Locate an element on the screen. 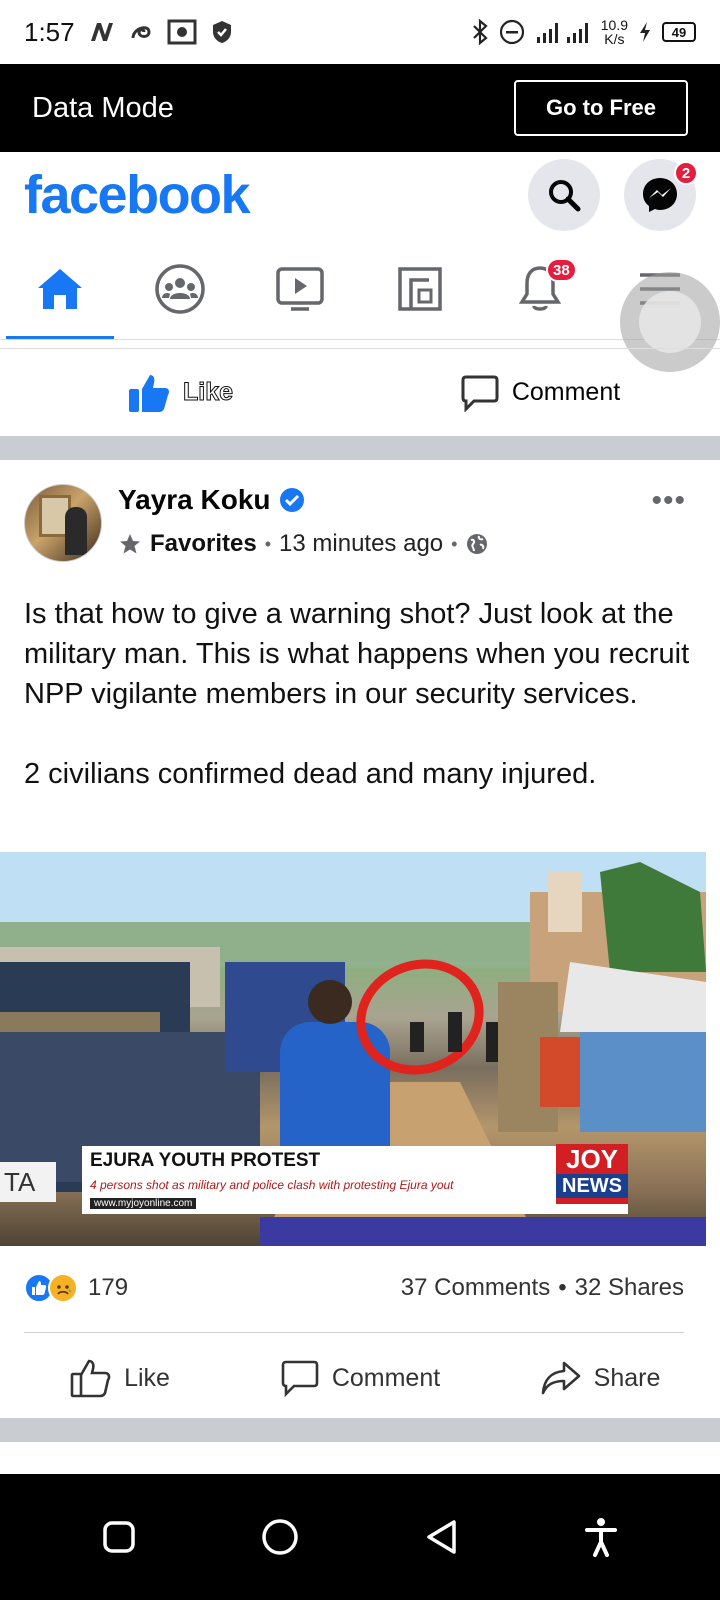 The height and width of the screenshot is (1600, 720). post-meta: Favorites • 13 minutes ago • is located at coordinates (303, 544).